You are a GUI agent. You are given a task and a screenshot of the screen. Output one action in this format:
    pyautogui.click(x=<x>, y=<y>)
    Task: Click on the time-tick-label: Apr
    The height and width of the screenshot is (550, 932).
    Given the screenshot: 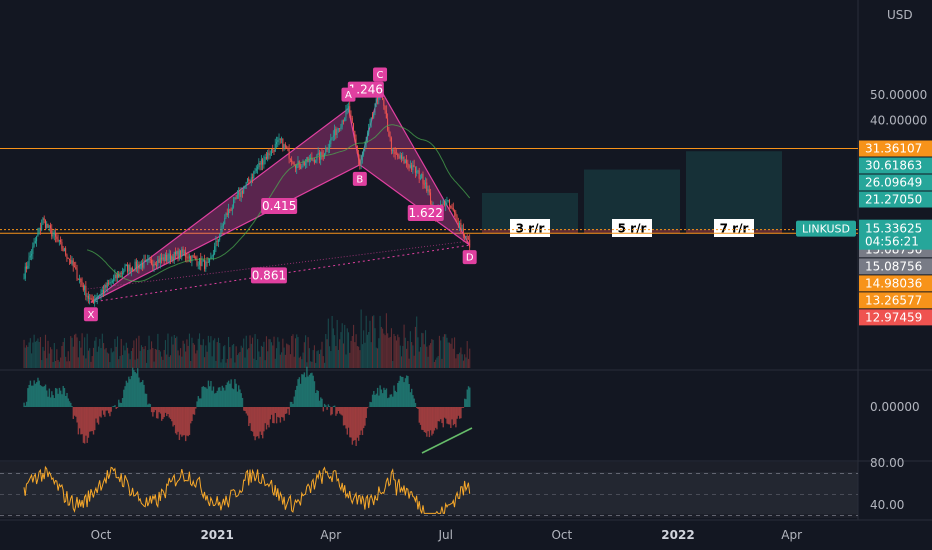 What is the action you would take?
    pyautogui.click(x=330, y=535)
    